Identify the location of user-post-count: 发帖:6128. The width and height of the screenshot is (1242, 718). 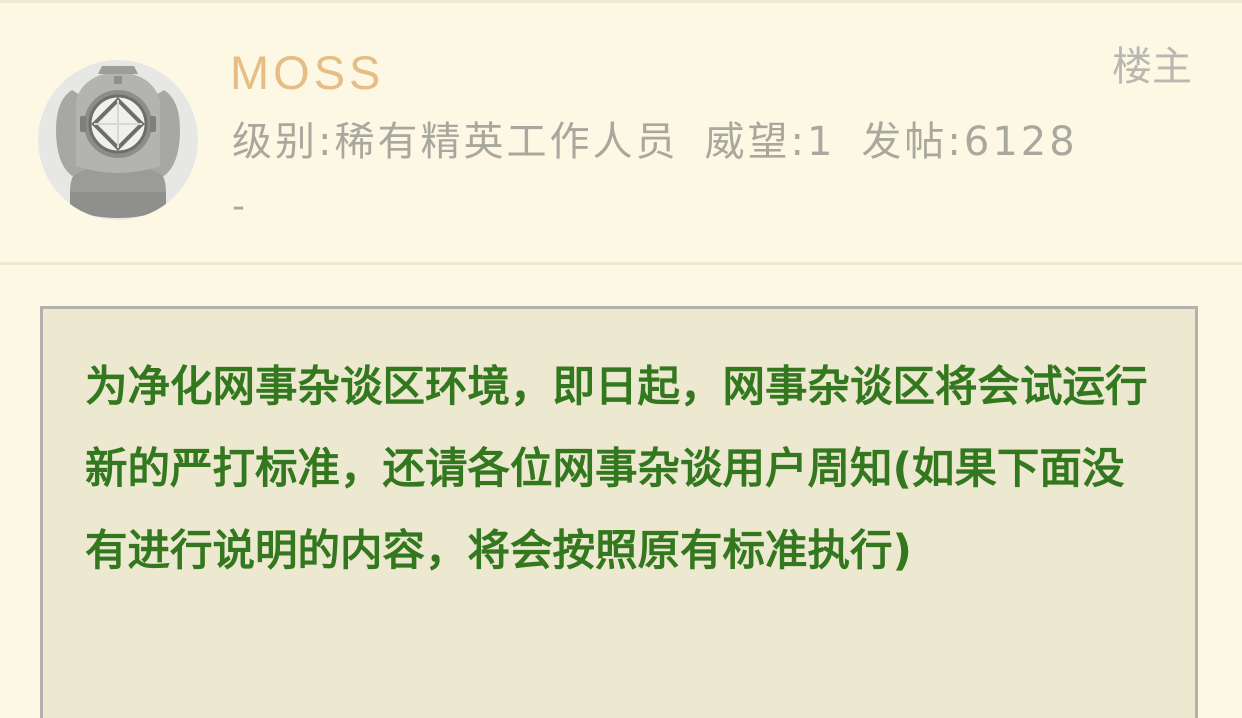
(969, 142).